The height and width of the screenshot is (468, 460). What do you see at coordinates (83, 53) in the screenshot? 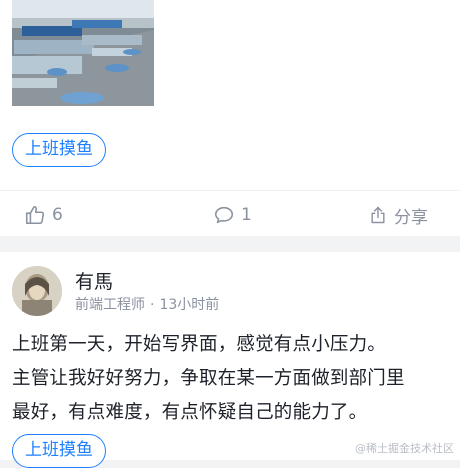
I see `post-image` at bounding box center [83, 53].